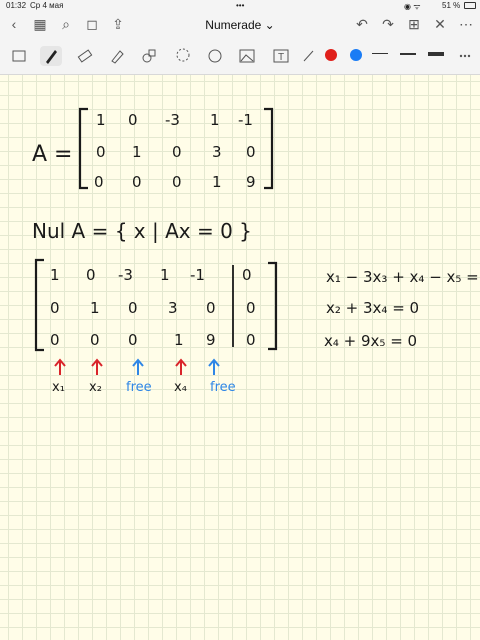 The image size is (480, 640). I want to click on aug-cell: -3, so click(125, 275).